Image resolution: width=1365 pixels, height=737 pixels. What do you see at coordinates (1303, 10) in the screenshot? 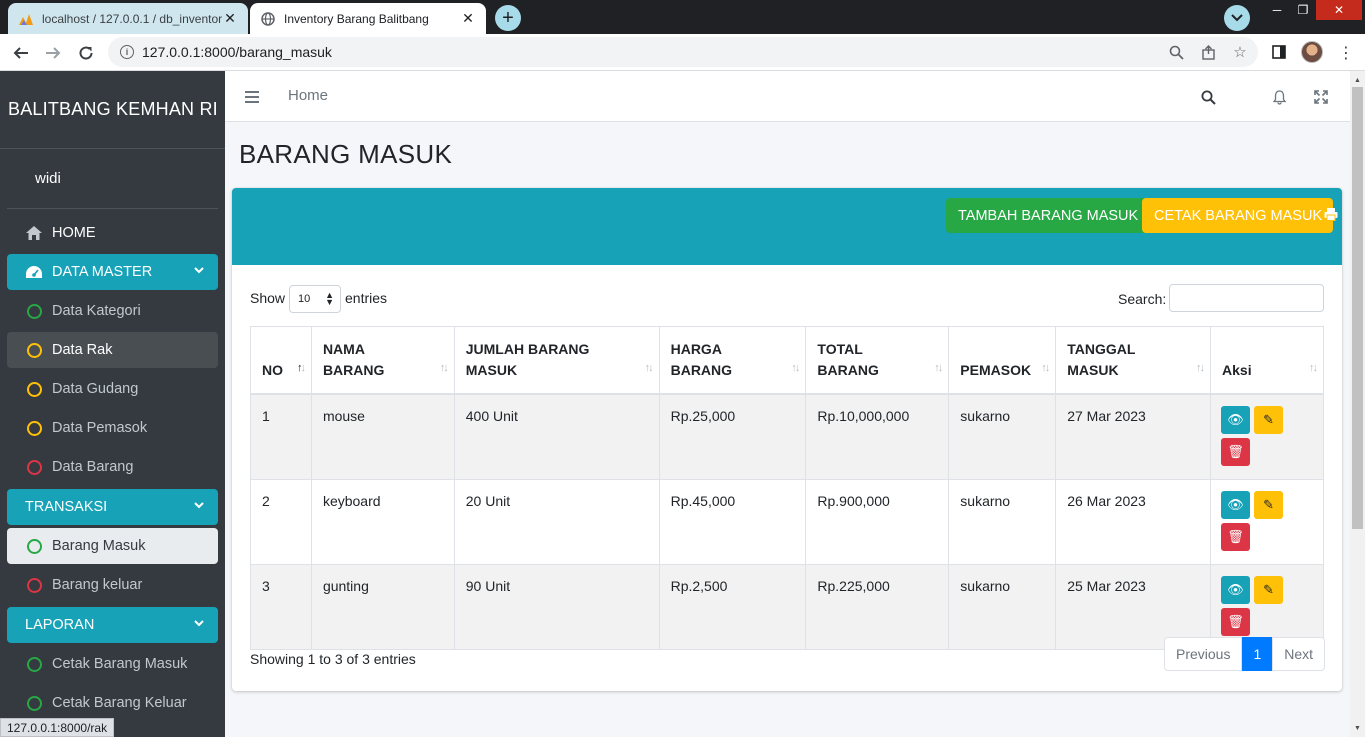
I see `window-maximize-icon: ❐` at bounding box center [1303, 10].